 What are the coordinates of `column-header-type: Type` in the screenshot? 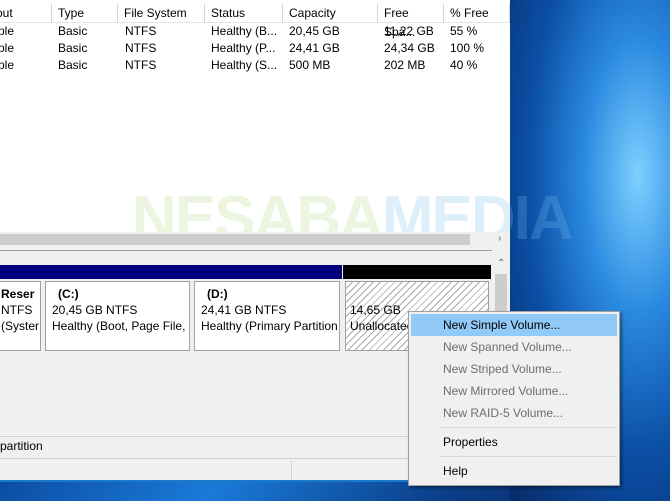 It's located at (85, 13).